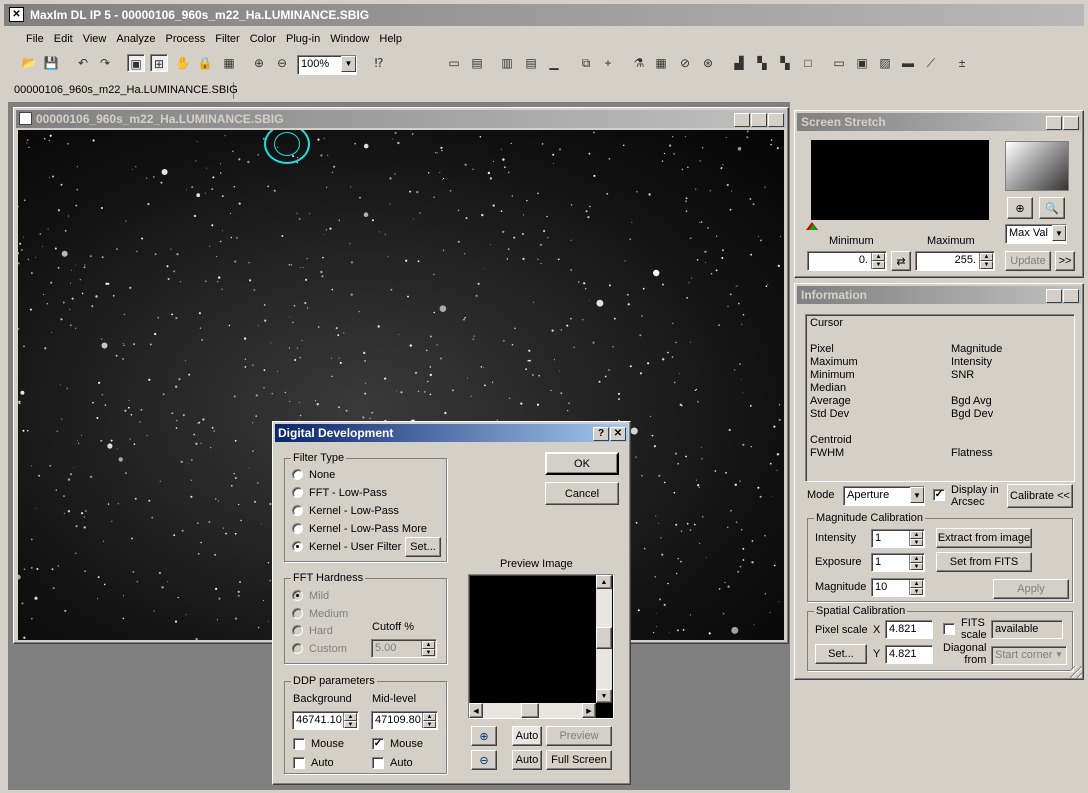 The width and height of the screenshot is (1088, 793). What do you see at coordinates (1028, 261) in the screenshot?
I see `update-button: Update` at bounding box center [1028, 261].